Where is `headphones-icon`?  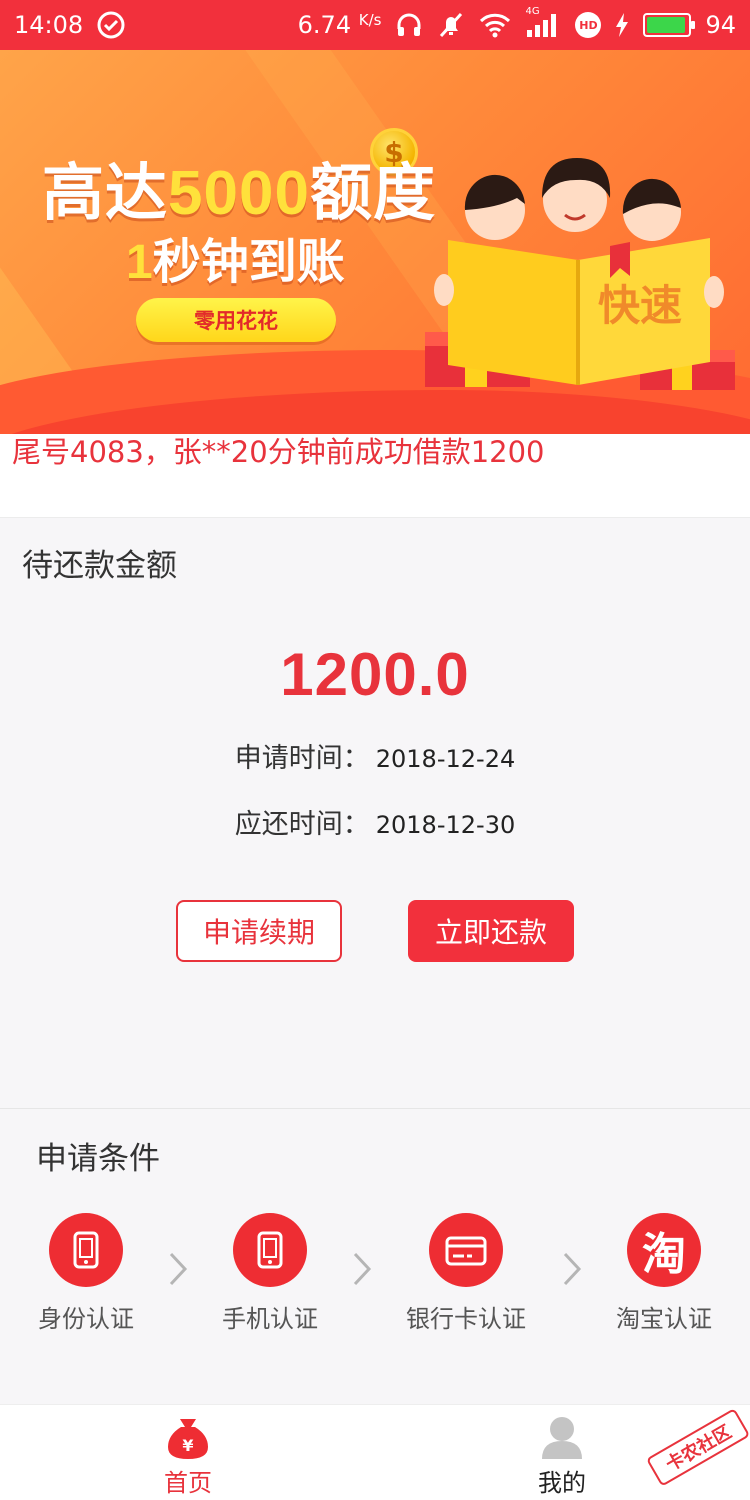 headphones-icon is located at coordinates (409, 25).